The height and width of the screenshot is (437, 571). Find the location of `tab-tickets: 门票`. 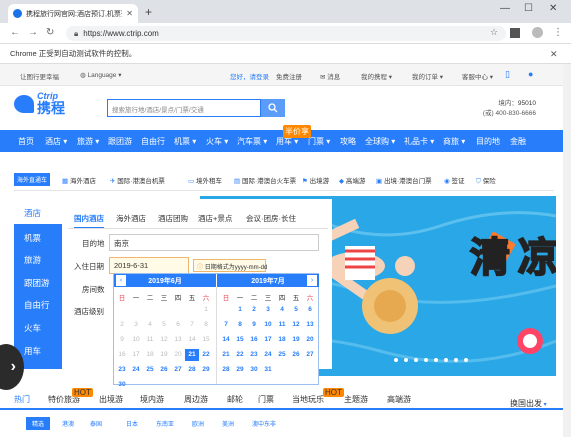

tab-tickets: 门票 is located at coordinates (266, 399).